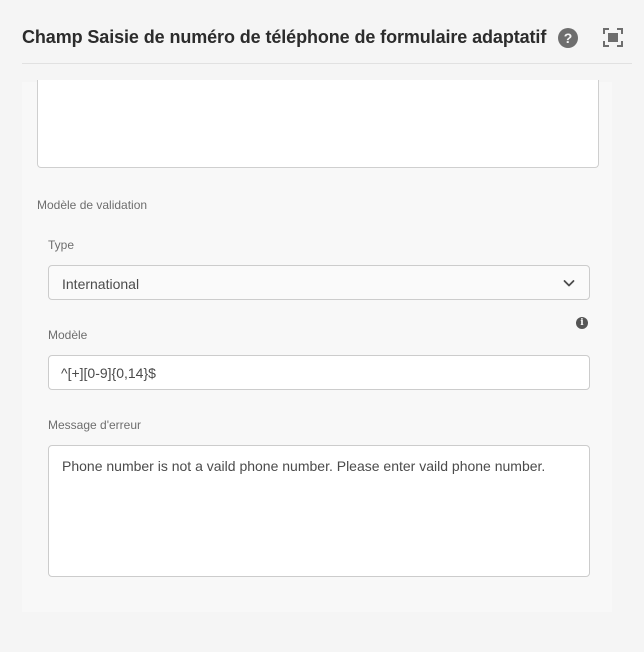 This screenshot has height=652, width=644. I want to click on pattern-input, so click(319, 372).